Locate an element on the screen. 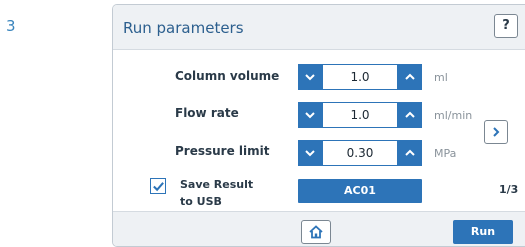 The image size is (525, 247). save-result-label-line2: to USB is located at coordinates (201, 201).